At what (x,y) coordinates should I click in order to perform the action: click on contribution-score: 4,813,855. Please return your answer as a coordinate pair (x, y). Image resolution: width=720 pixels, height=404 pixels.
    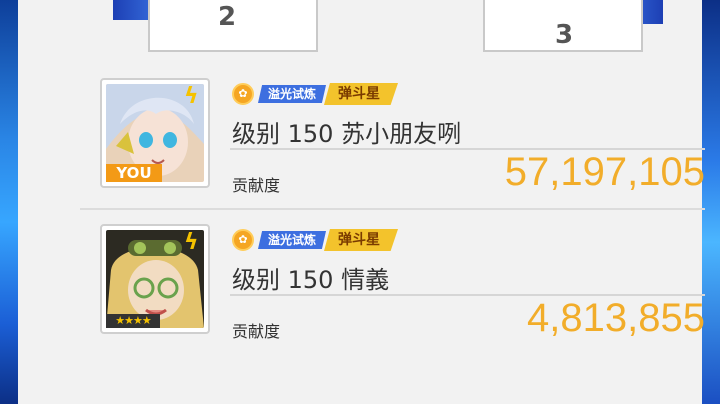
    Looking at the image, I should click on (616, 318).